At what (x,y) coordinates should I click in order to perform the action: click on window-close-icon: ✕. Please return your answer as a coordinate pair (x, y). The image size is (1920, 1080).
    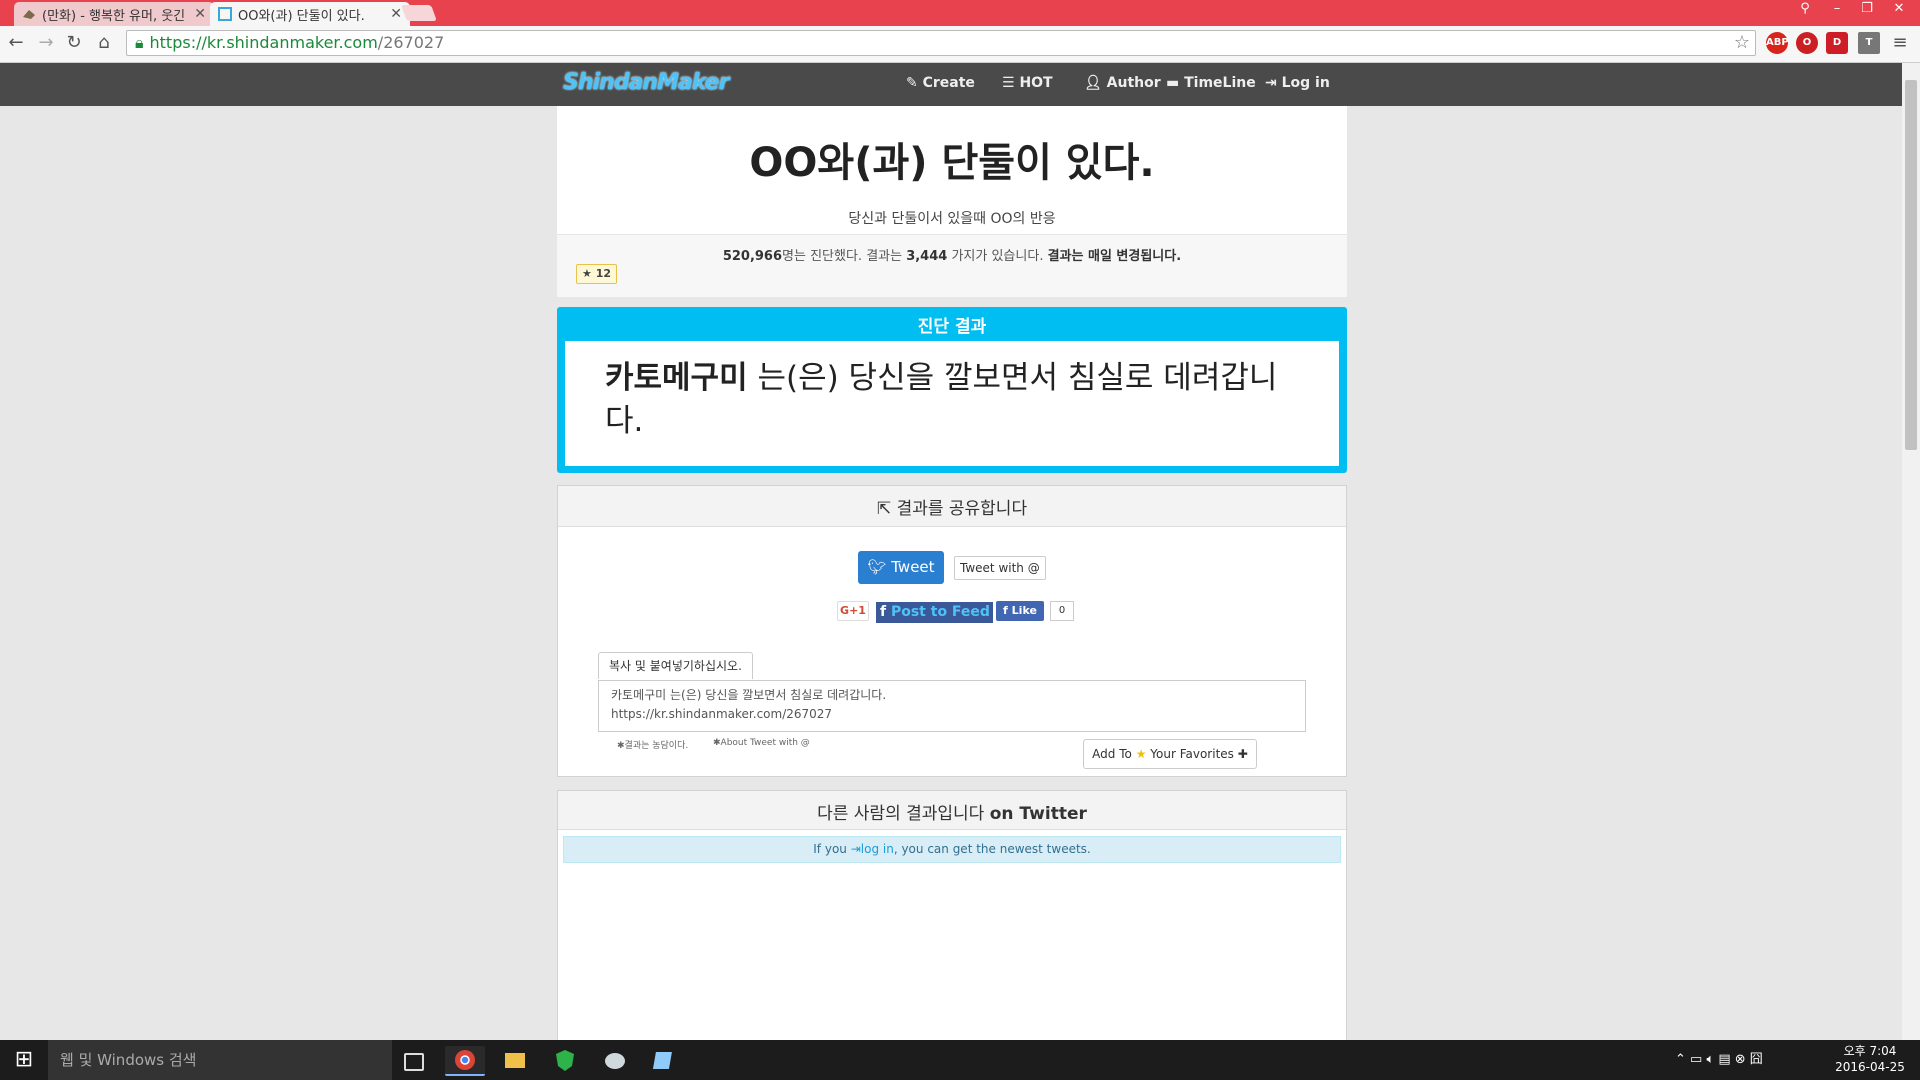
    Looking at the image, I should click on (1899, 10).